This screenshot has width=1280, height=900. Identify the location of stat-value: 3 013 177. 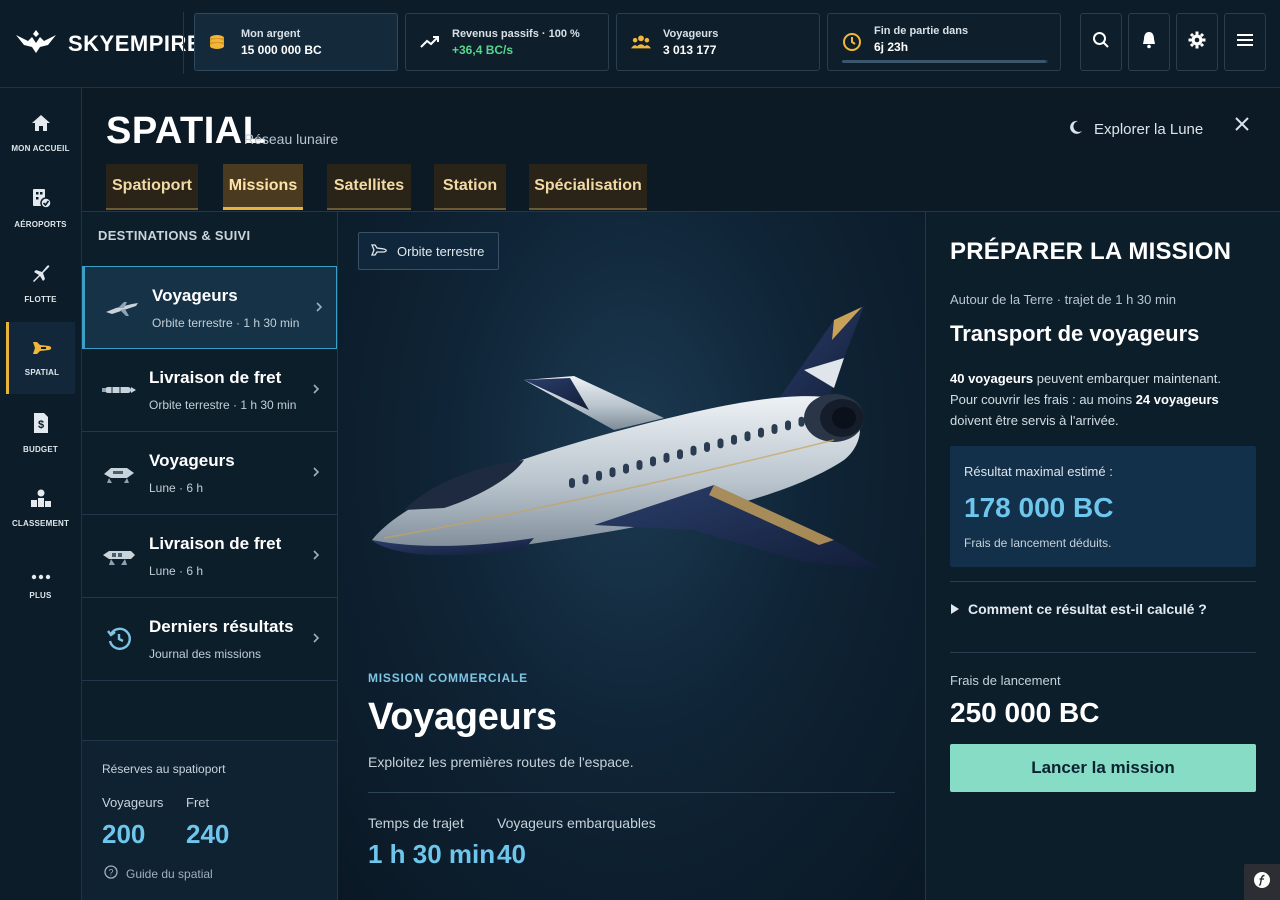
(690, 49).